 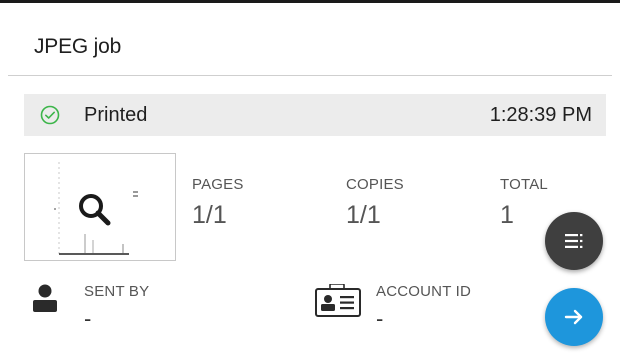 What do you see at coordinates (540, 115) in the screenshot?
I see `status-time: 1:28:39 PM` at bounding box center [540, 115].